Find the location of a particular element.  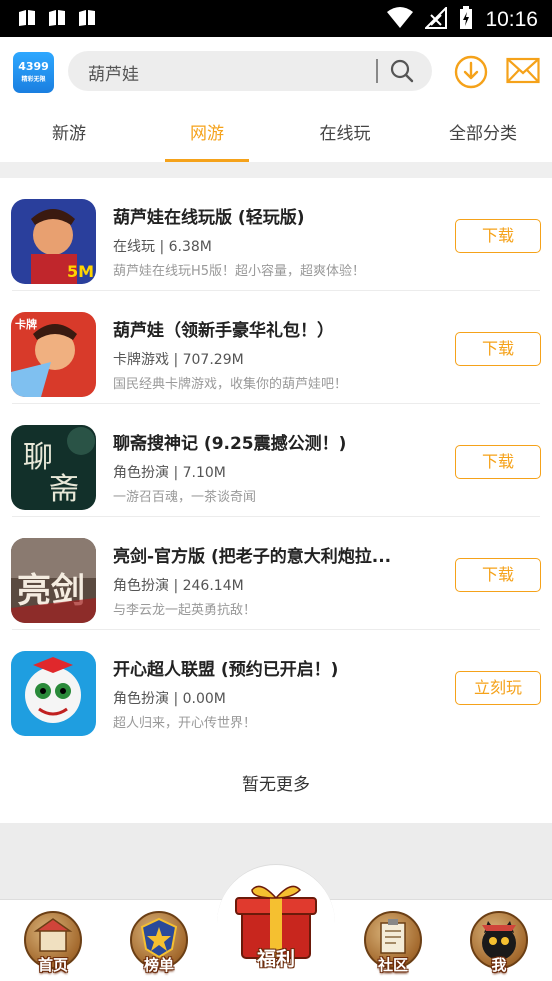

nav-home: 首页 is located at coordinates (53, 942).